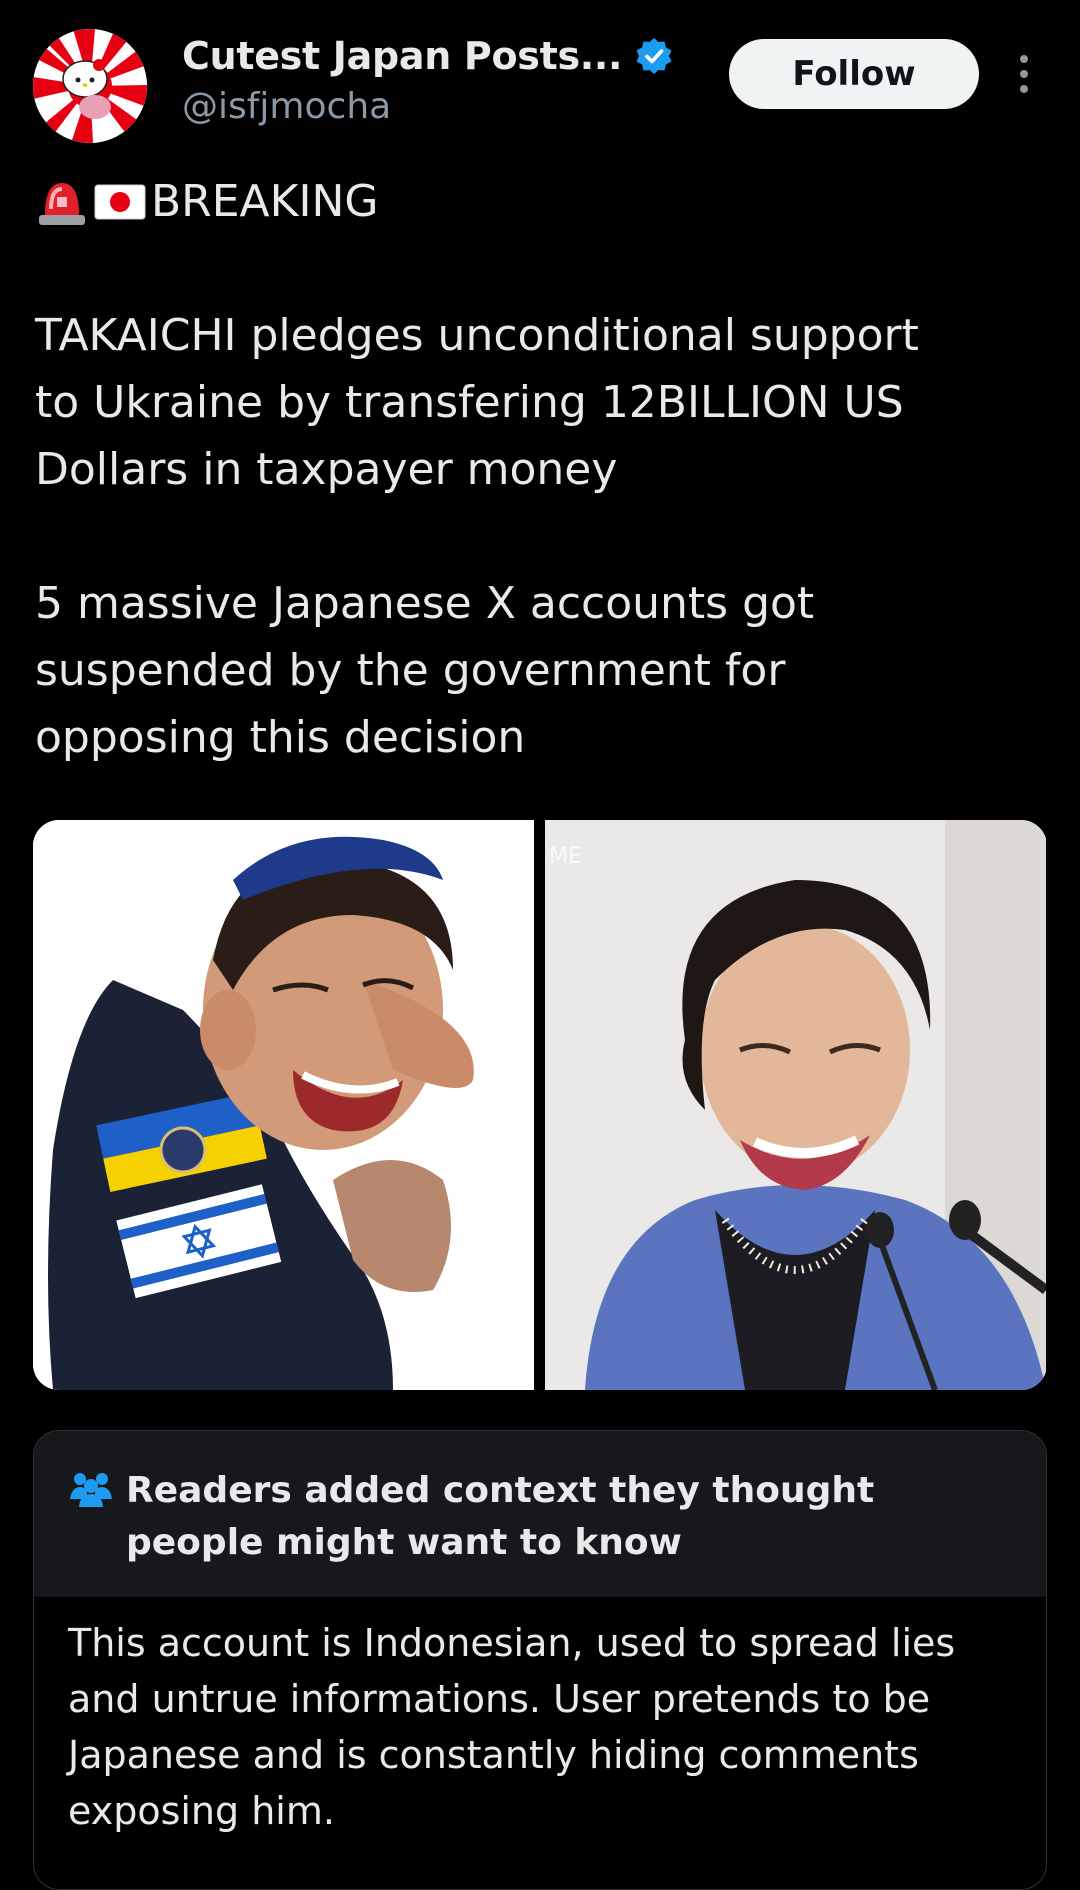 This screenshot has height=1890, width=1080. I want to click on caricature-image, so click(283, 1105).